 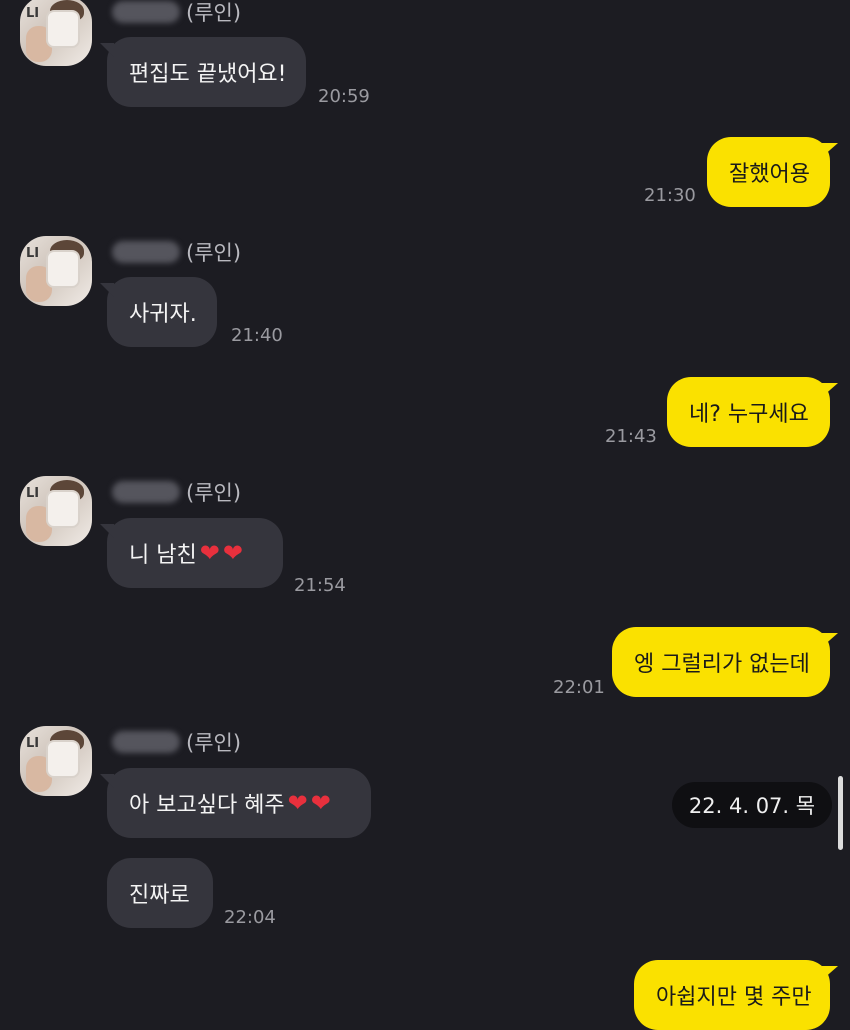 I want to click on message-text: 진짜로, so click(x=159, y=895).